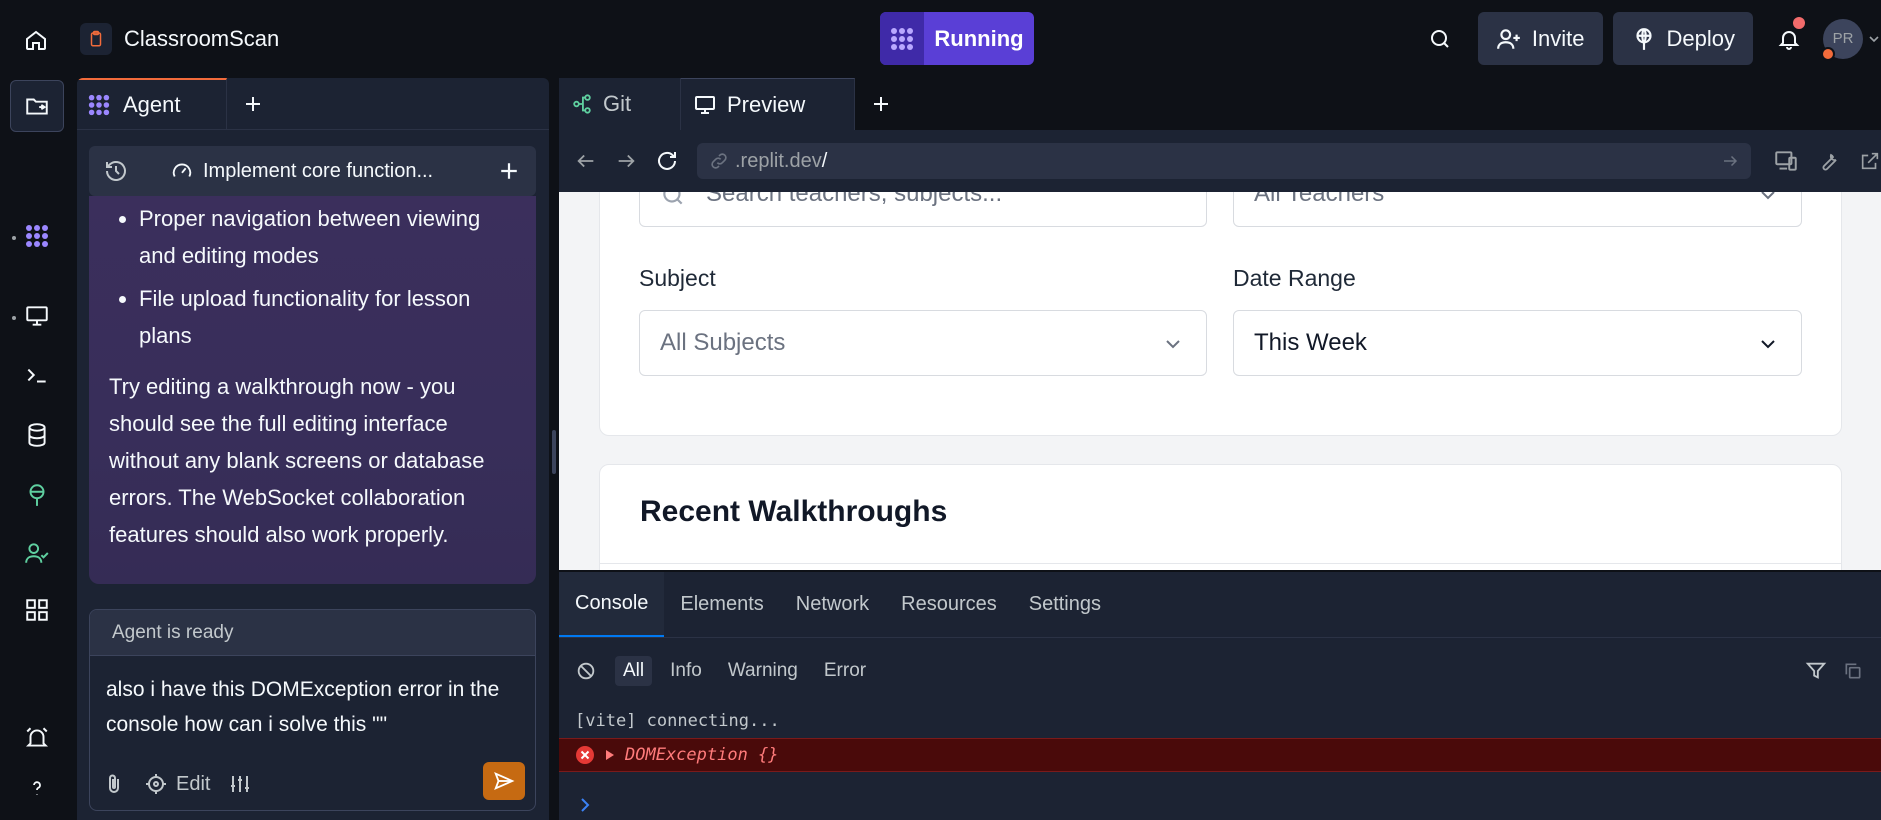 This screenshot has height=820, width=1881. Describe the element at coordinates (156, 784) in the screenshot. I see `target-icon` at that location.